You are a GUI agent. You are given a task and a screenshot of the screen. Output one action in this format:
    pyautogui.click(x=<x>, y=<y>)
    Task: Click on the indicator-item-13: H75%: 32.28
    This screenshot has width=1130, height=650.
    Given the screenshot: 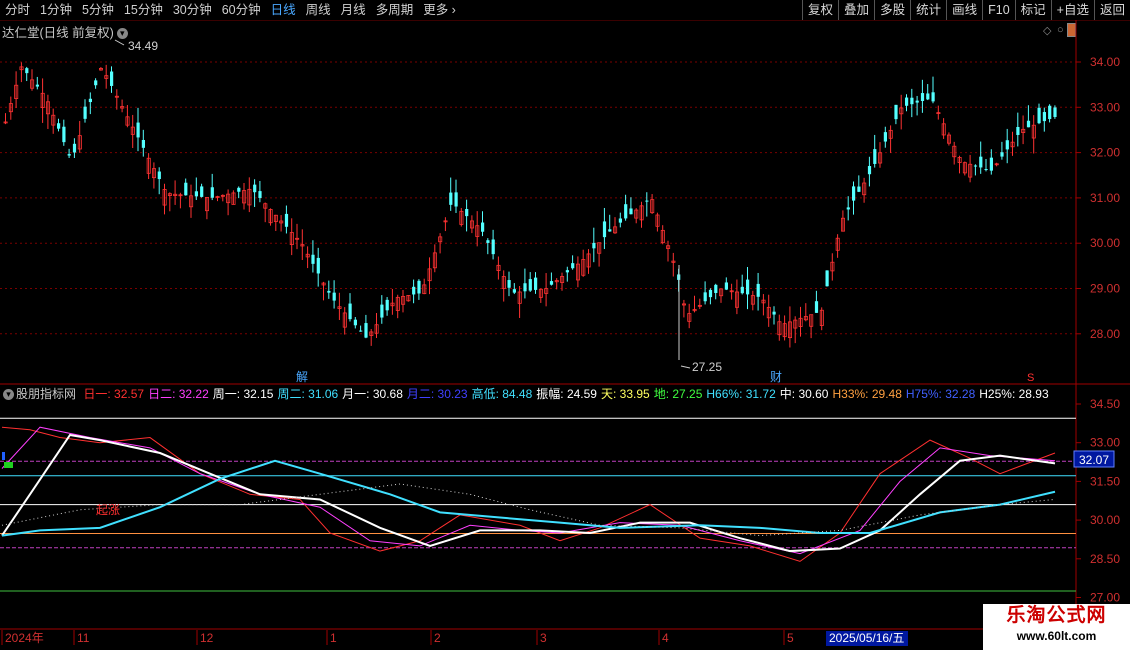 What is the action you would take?
    pyautogui.click(x=940, y=394)
    